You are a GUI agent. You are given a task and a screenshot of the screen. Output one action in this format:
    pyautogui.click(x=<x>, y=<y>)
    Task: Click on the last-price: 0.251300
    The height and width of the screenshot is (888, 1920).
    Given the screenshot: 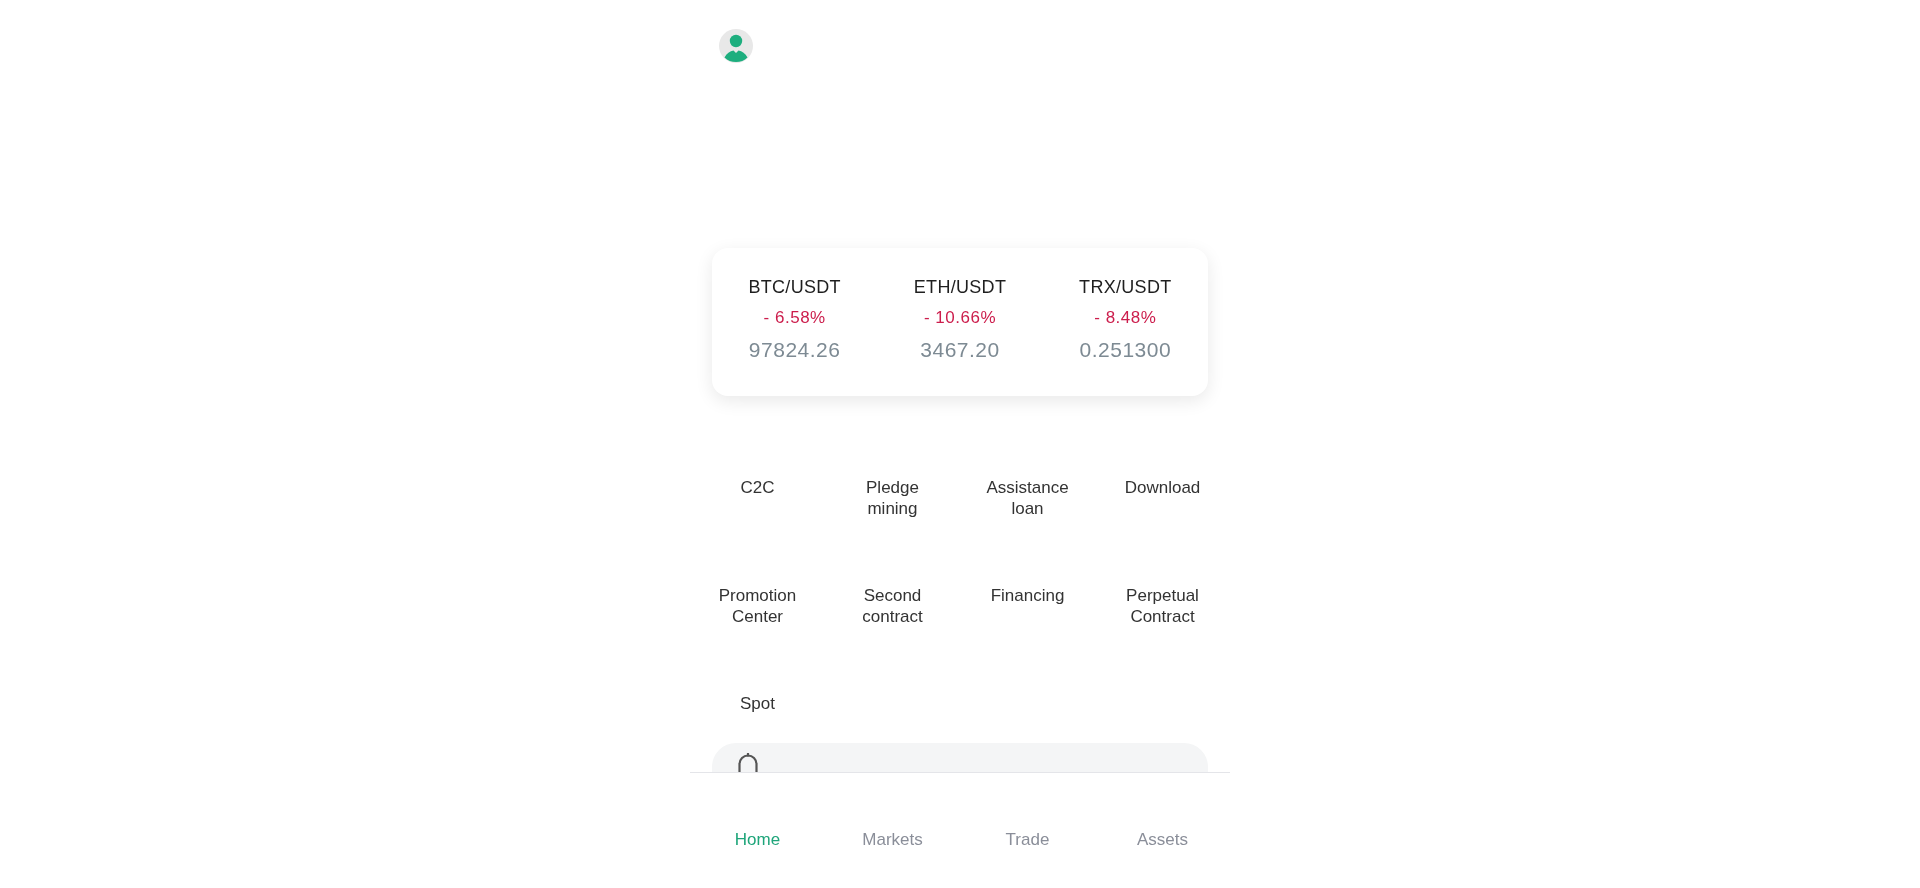 What is the action you would take?
    pyautogui.click(x=1125, y=350)
    